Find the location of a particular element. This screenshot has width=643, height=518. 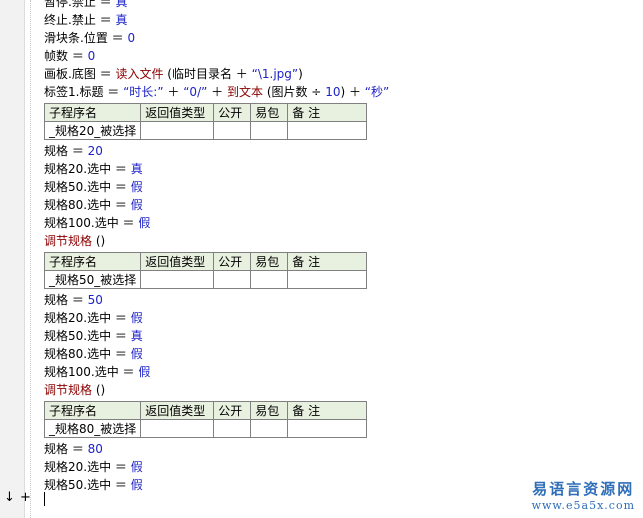

code-line: 规格 ＝ 50 is located at coordinates (339, 300).